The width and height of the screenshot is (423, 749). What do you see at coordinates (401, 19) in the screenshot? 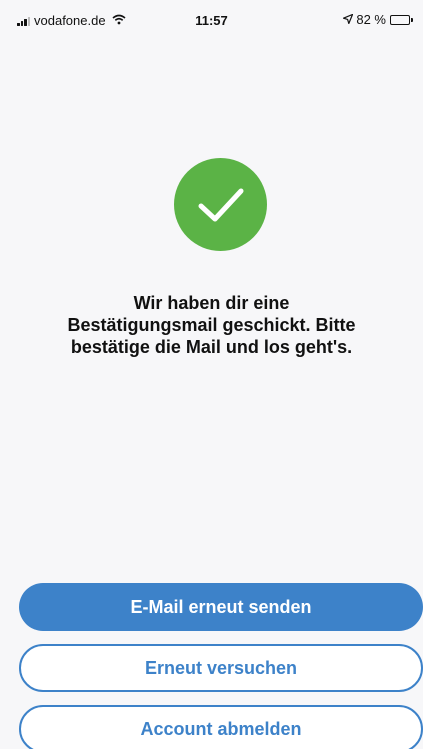
I see `battery-icon` at bounding box center [401, 19].